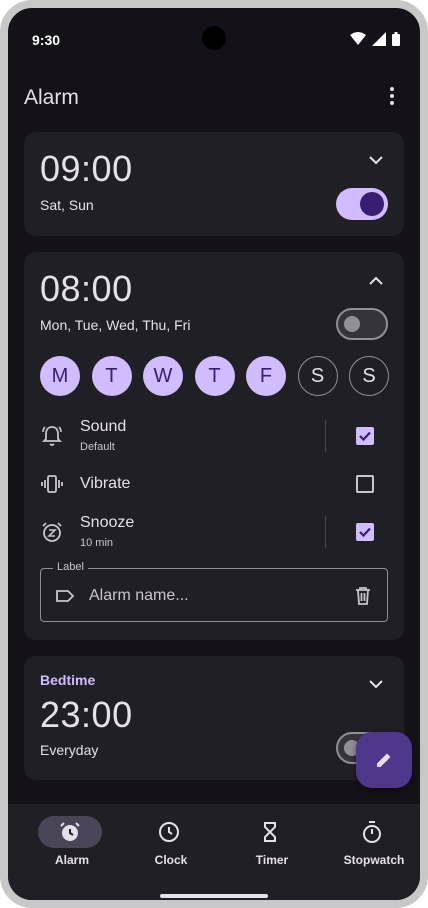 Image resolution: width=428 pixels, height=908 pixels. What do you see at coordinates (171, 860) in the screenshot?
I see `nav-label: Clock` at bounding box center [171, 860].